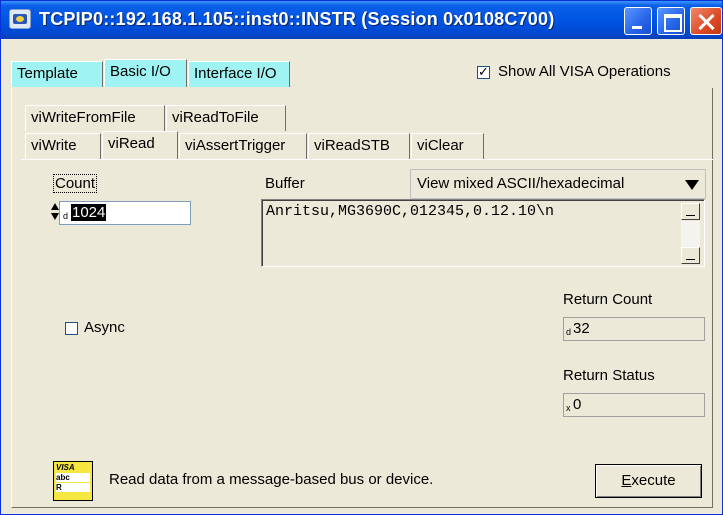  I want to click on tab-viclear: viClear, so click(447, 146).